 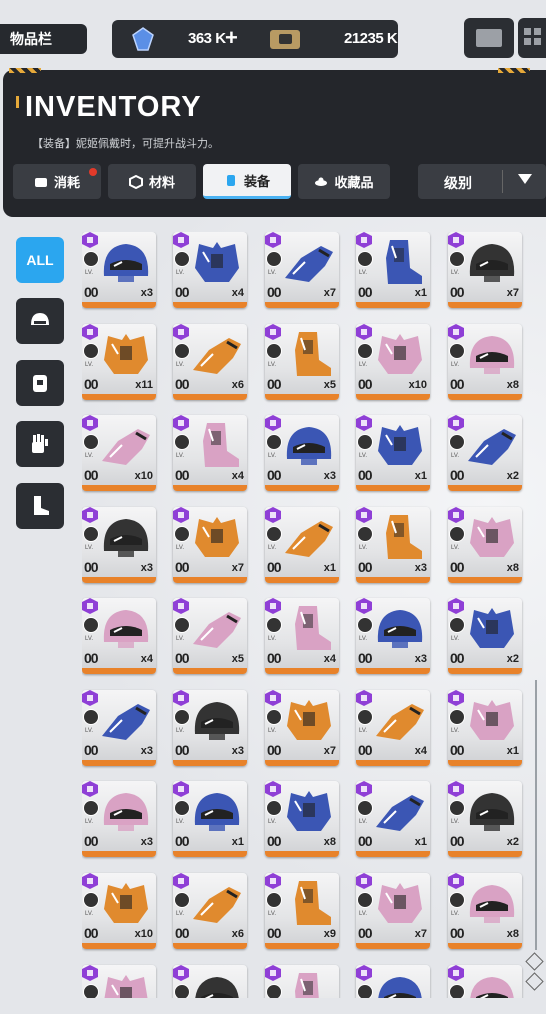 What do you see at coordinates (536, 815) in the screenshot?
I see `scrollbar` at bounding box center [536, 815].